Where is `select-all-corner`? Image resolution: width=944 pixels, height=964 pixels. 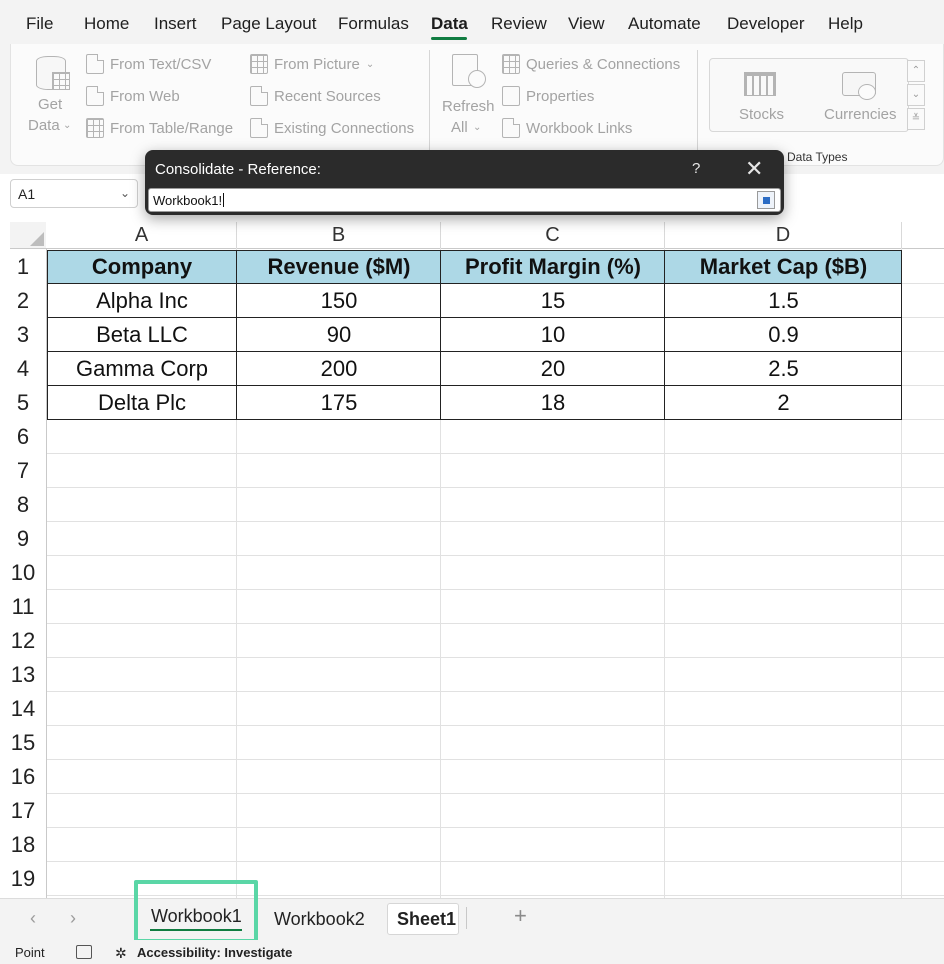
select-all-corner is located at coordinates (28, 235).